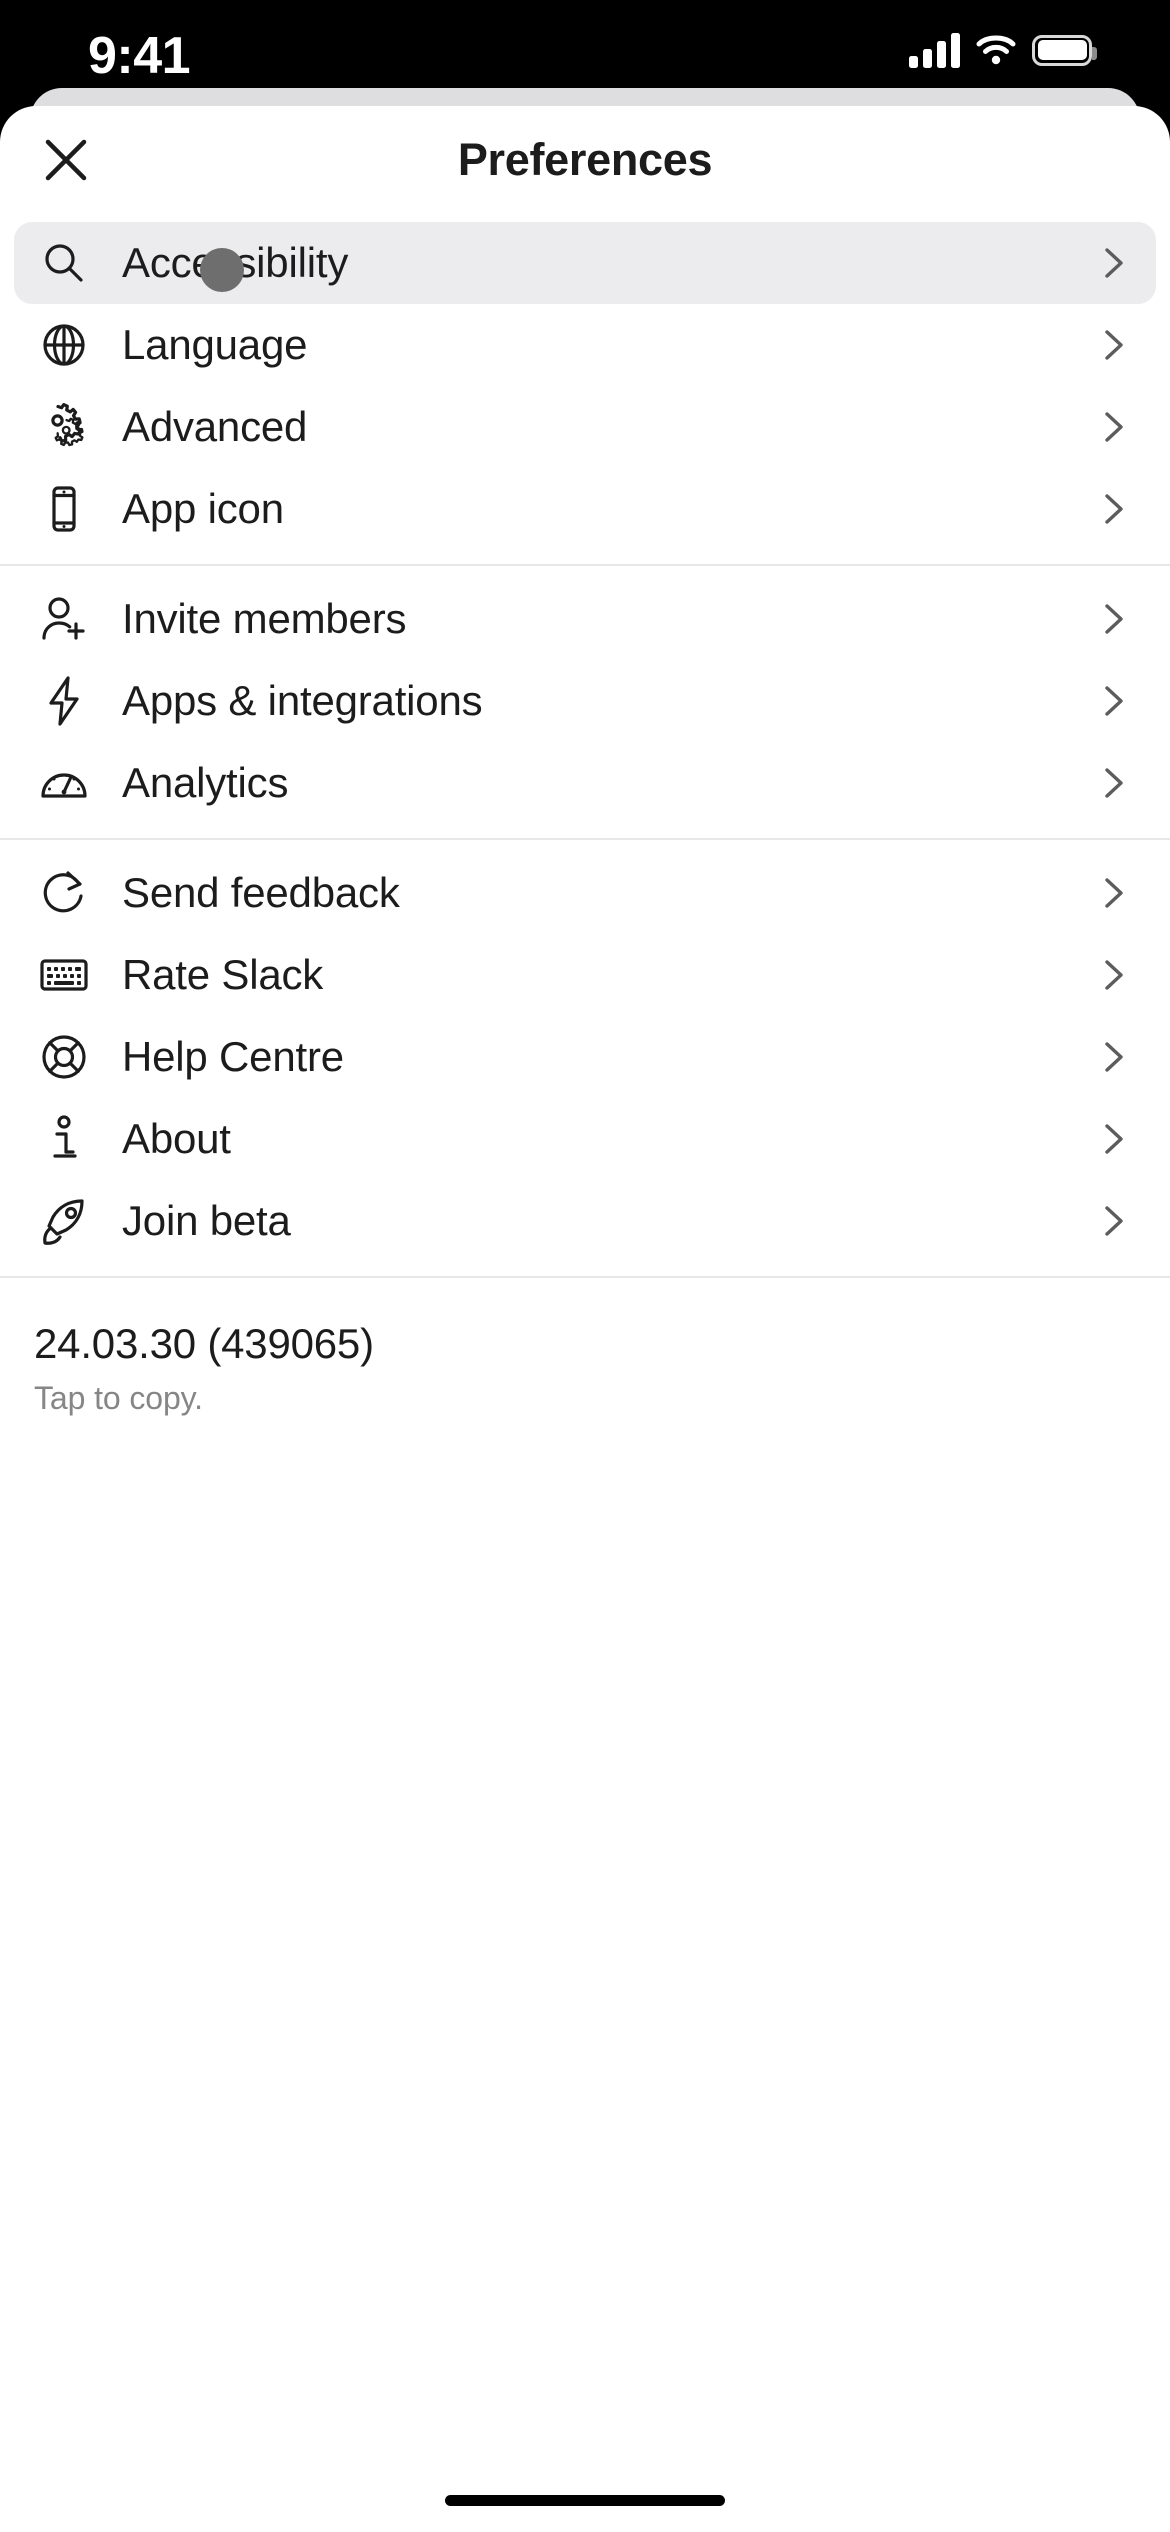 The height and width of the screenshot is (2532, 1170). I want to click on version-footer: 24.03.30 (439065) Tap to copy., so click(585, 1346).